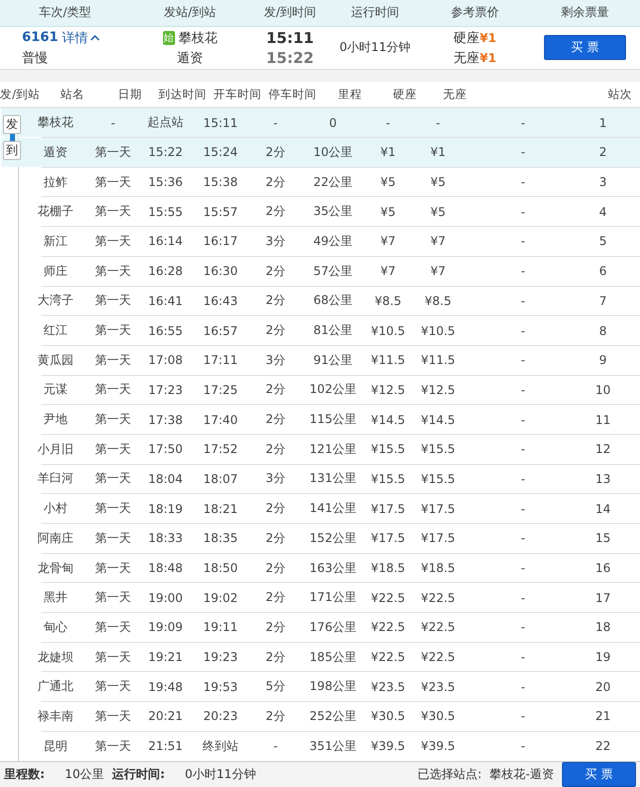 This screenshot has height=787, width=640. I want to click on table-cell: ¥8.5, so click(438, 301).